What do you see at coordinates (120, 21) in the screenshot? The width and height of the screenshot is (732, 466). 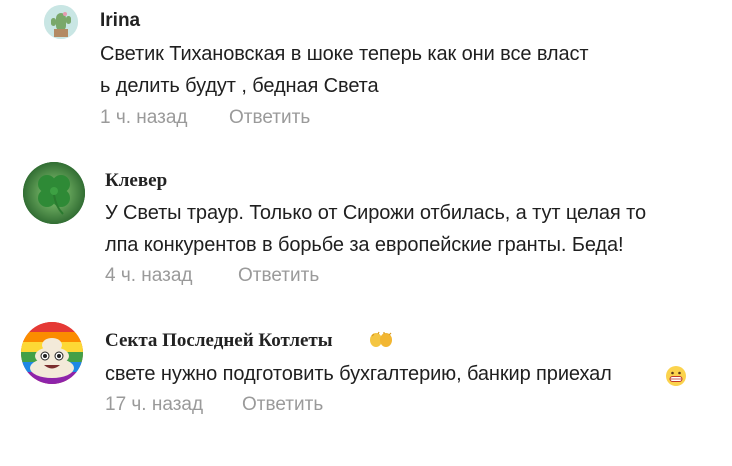 I see `comment-author: Irina` at bounding box center [120, 21].